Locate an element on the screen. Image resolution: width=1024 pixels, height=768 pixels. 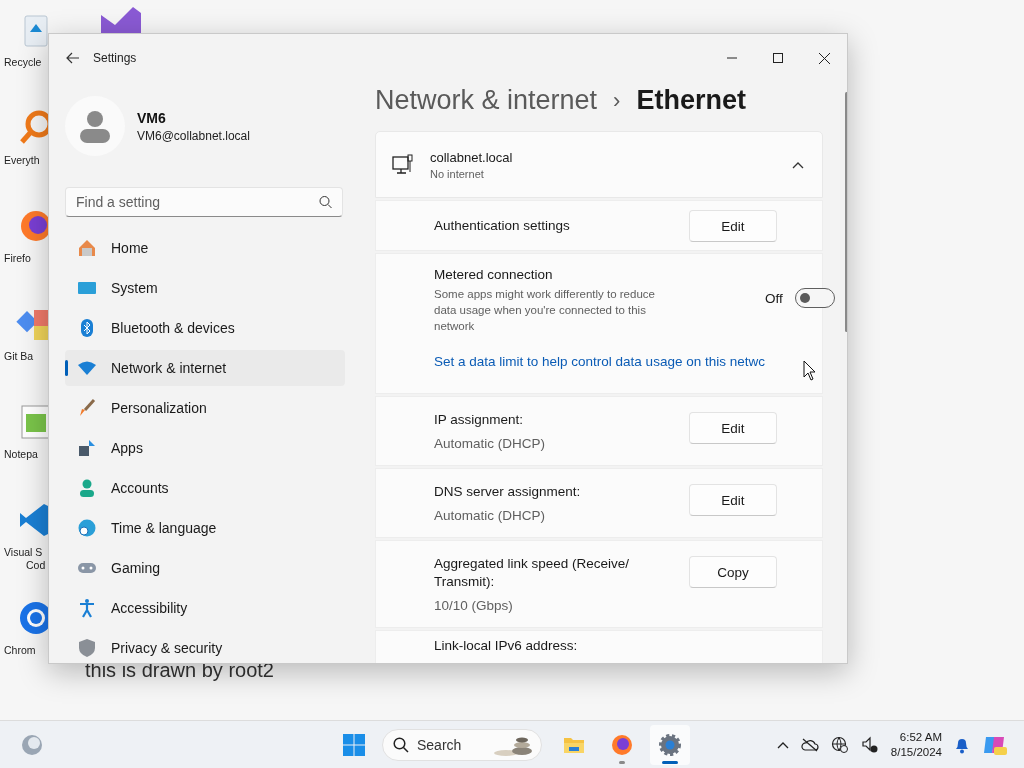
nav-item: System is located at coordinates (205, 288).